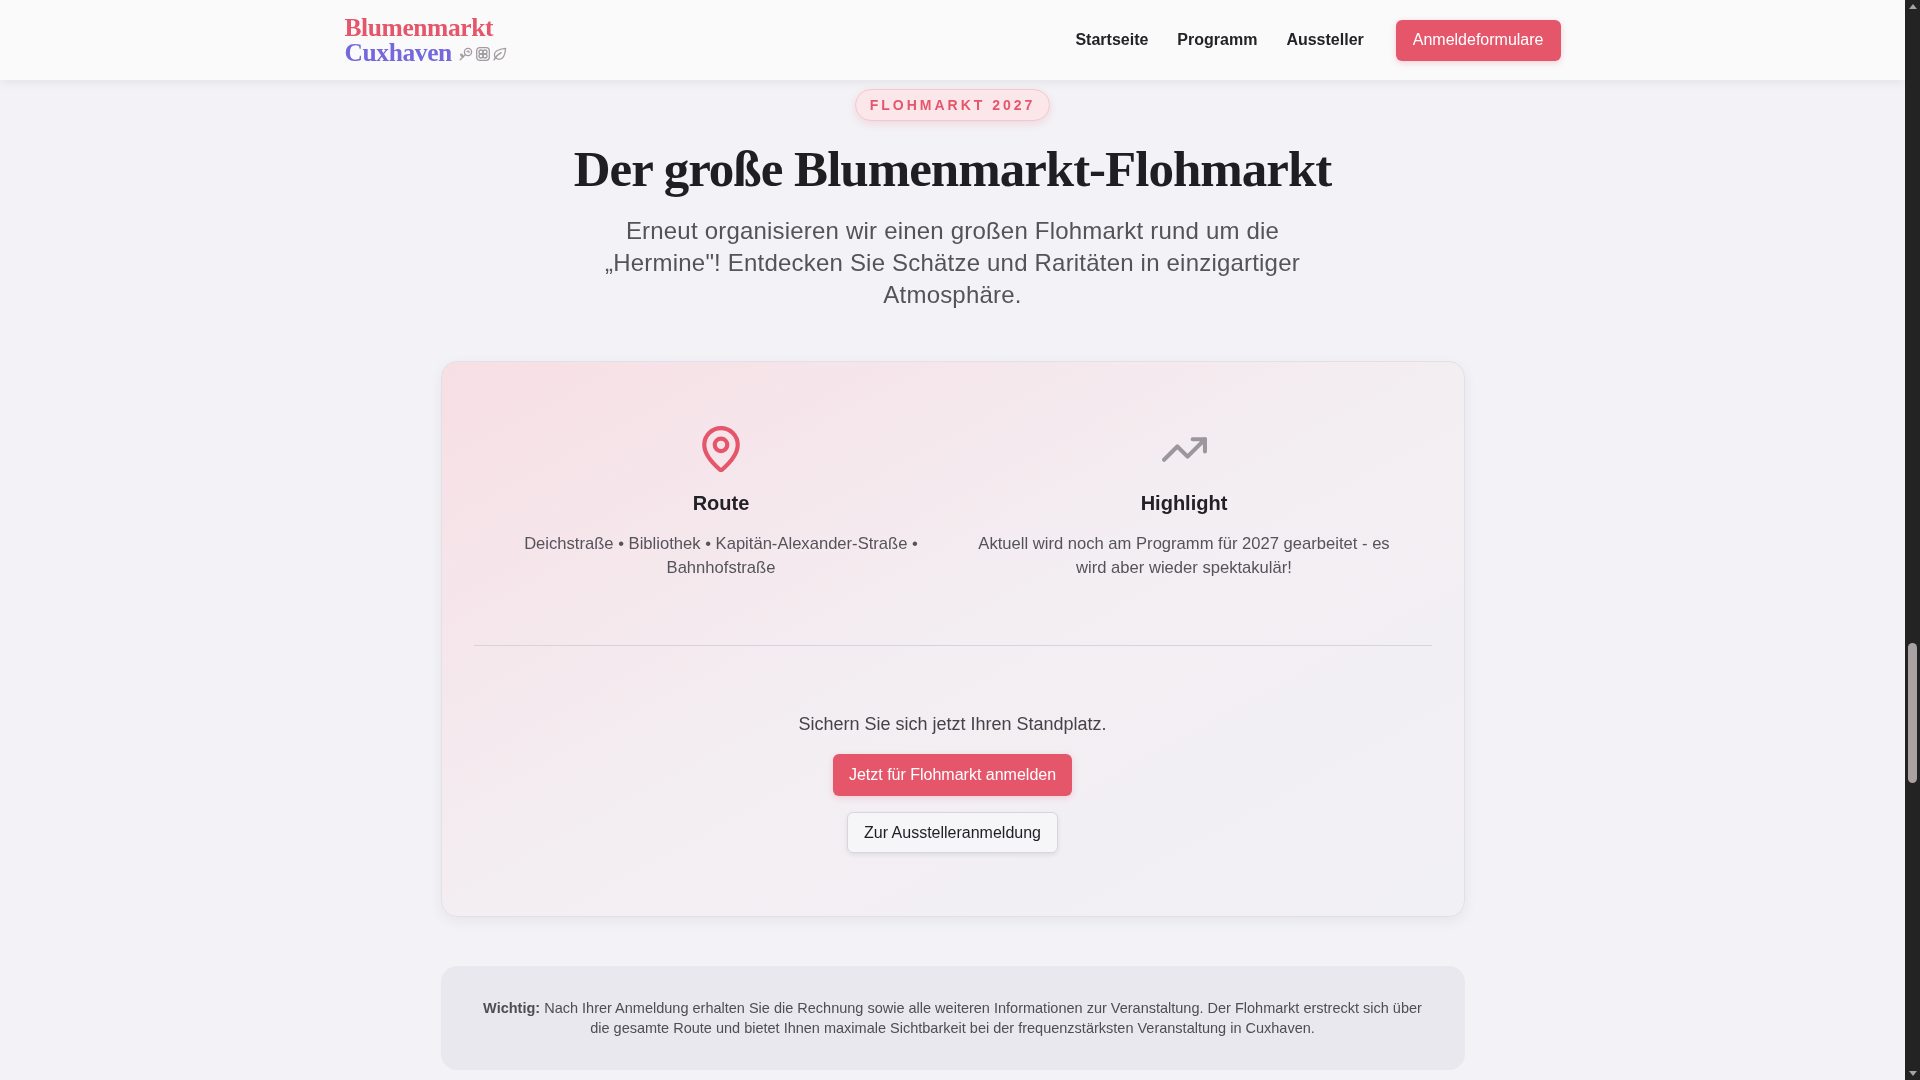 This screenshot has height=1080, width=1920. Describe the element at coordinates (1184, 503) in the screenshot. I see `feature-title: Highlight` at that location.